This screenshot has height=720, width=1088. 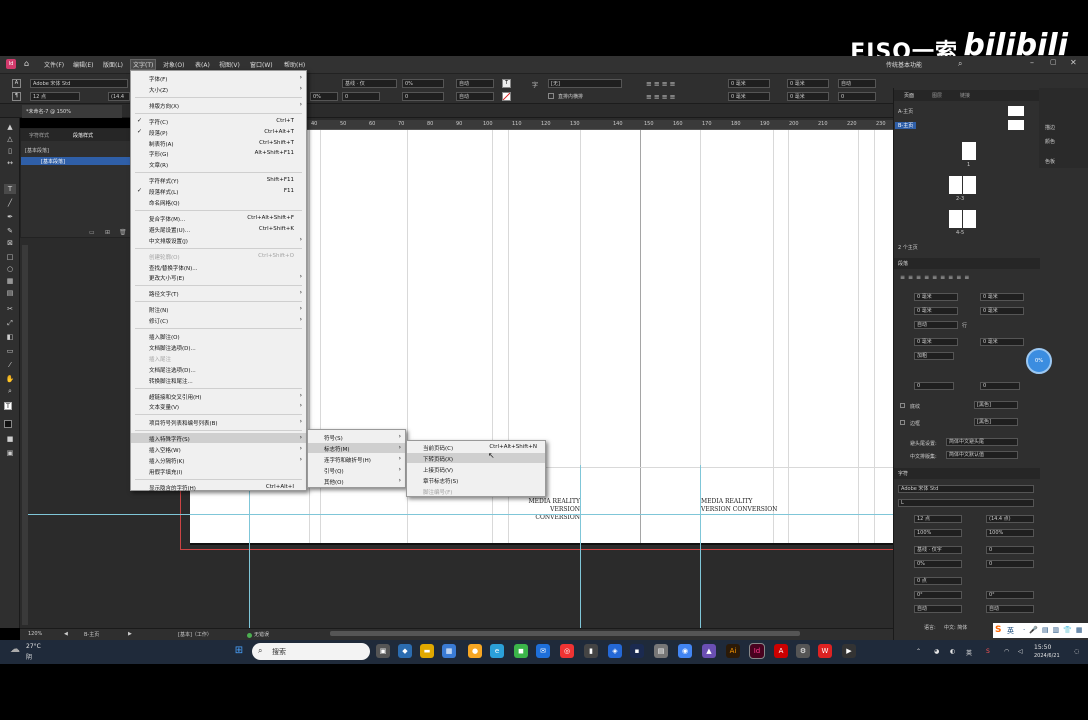 I want to click on font-family-field: Adobe 宋体 Std, so click(x=79, y=83).